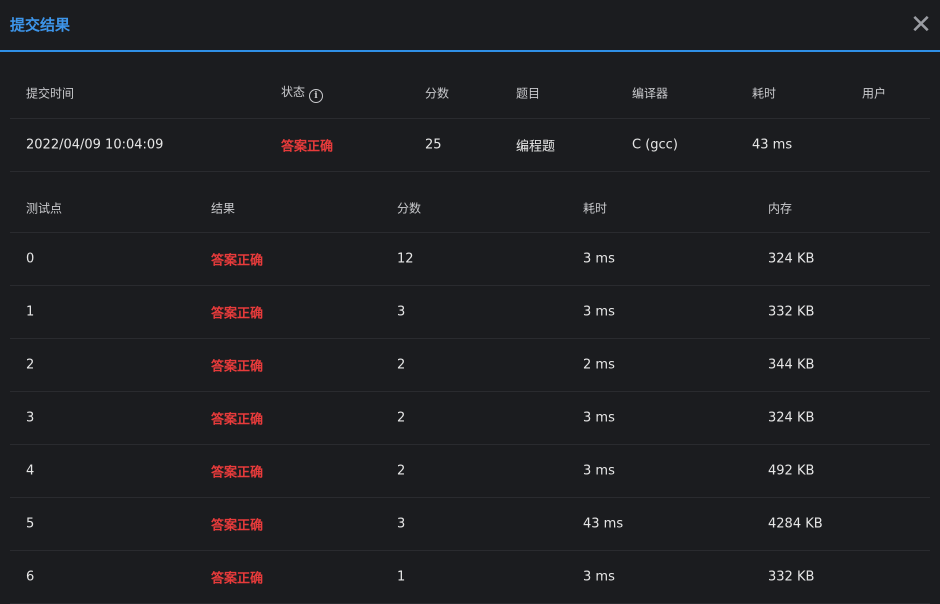 This screenshot has height=604, width=940. Describe the element at coordinates (772, 145) in the screenshot. I see `total-duration: 43 ms` at that location.